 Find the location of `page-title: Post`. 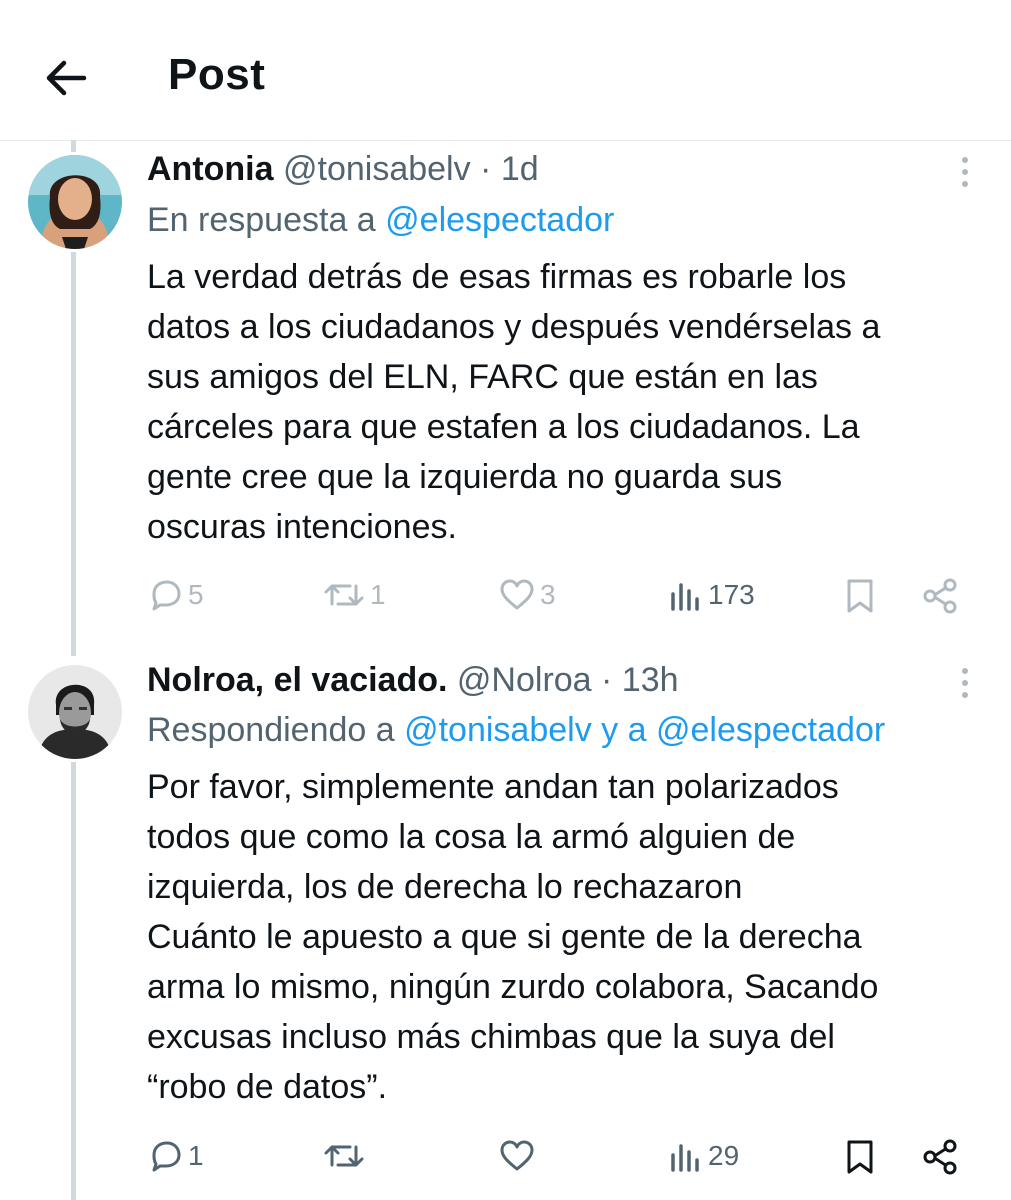

page-title: Post is located at coordinates (217, 74).